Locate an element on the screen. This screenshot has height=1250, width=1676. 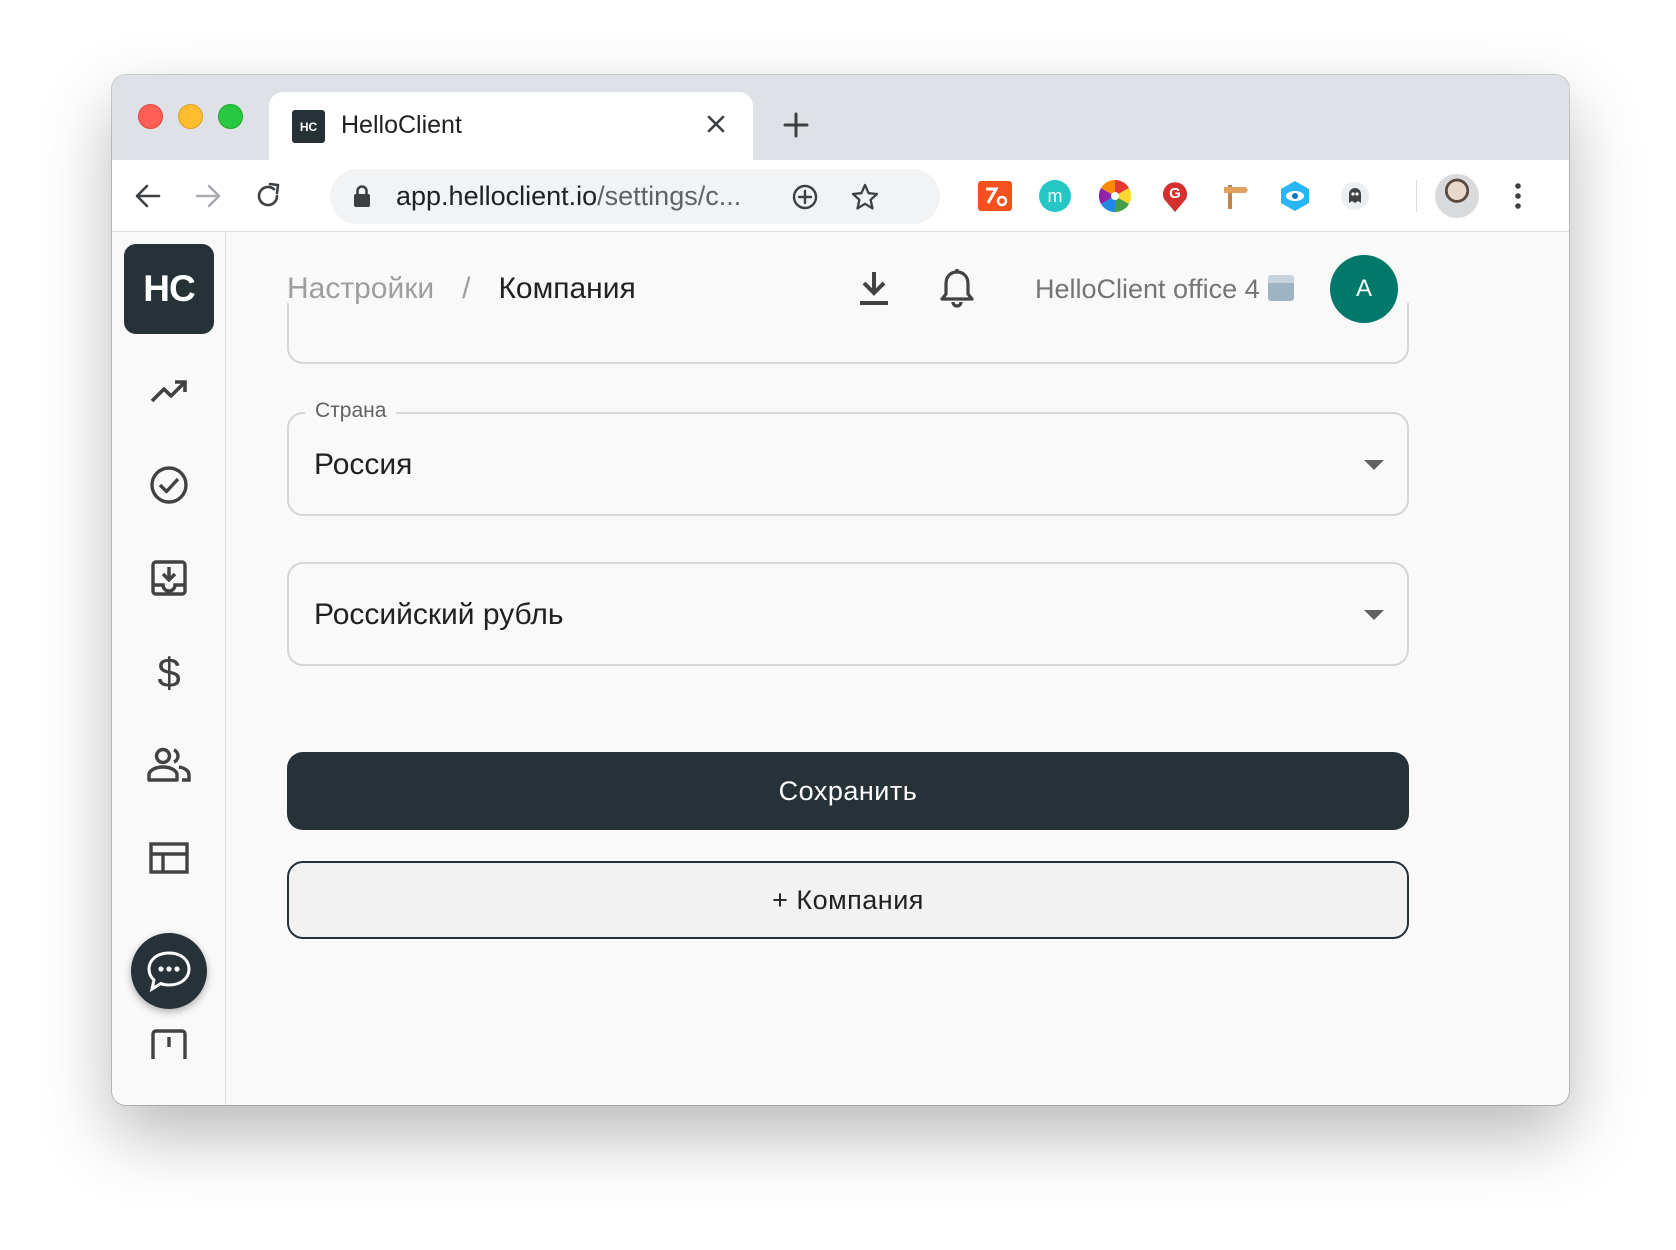
previous-field-remnant is located at coordinates (848, 333).